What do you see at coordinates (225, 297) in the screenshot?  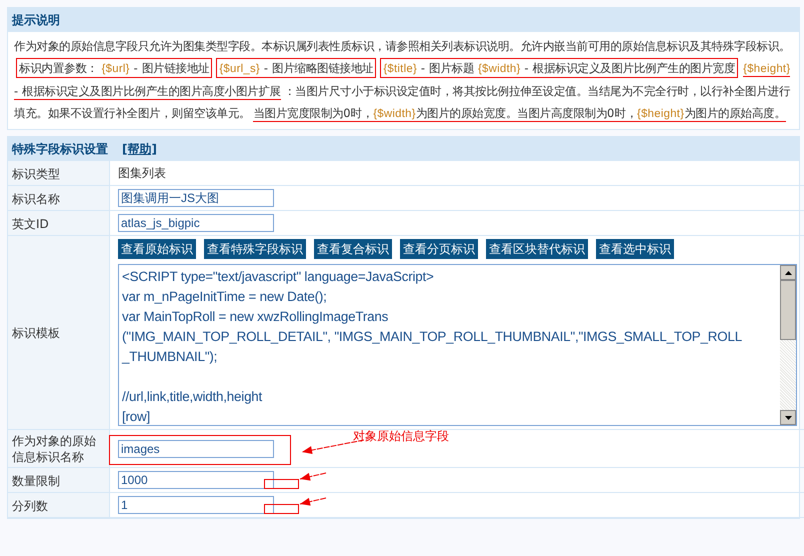 I see `code-line: var m_nPageInitTime = new Date();` at bounding box center [225, 297].